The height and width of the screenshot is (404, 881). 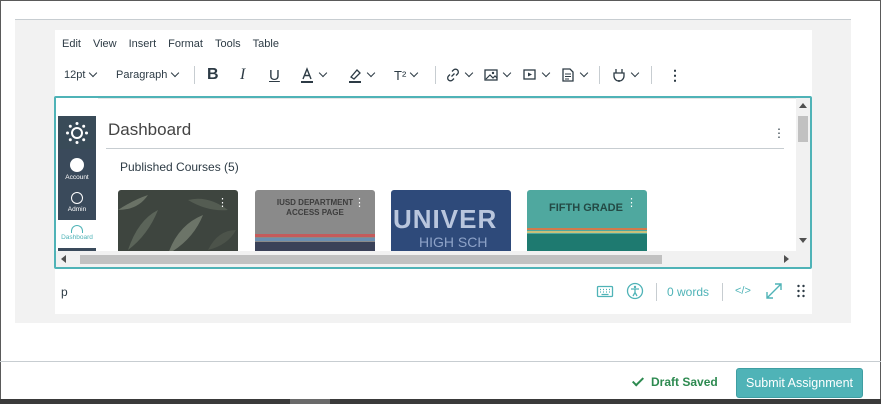 I want to click on horizontal-scroll-thumb, so click(x=371, y=259).